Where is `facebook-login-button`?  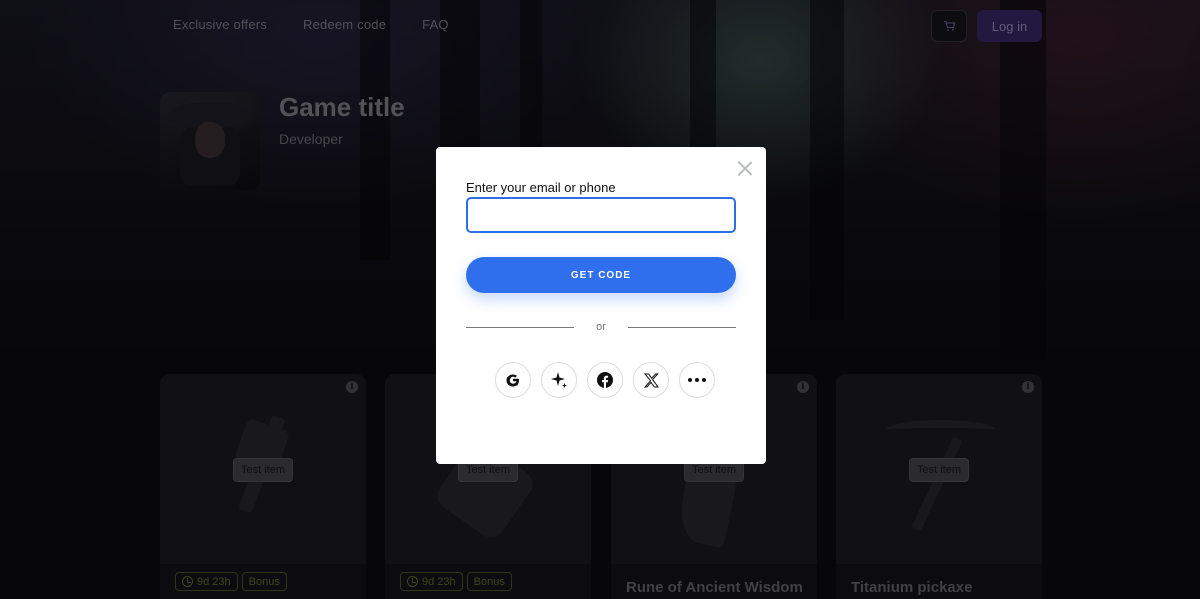
facebook-login-button is located at coordinates (605, 380).